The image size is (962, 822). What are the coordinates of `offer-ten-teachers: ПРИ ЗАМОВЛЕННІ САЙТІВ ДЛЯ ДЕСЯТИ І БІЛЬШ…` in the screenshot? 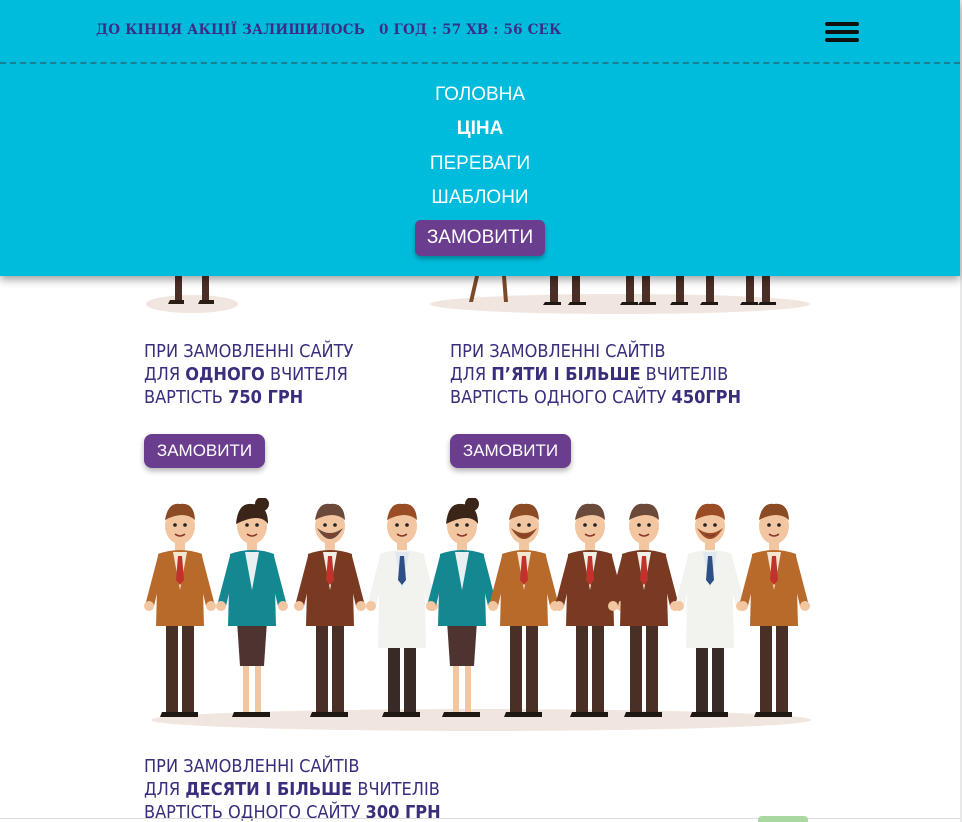 It's located at (292, 788).